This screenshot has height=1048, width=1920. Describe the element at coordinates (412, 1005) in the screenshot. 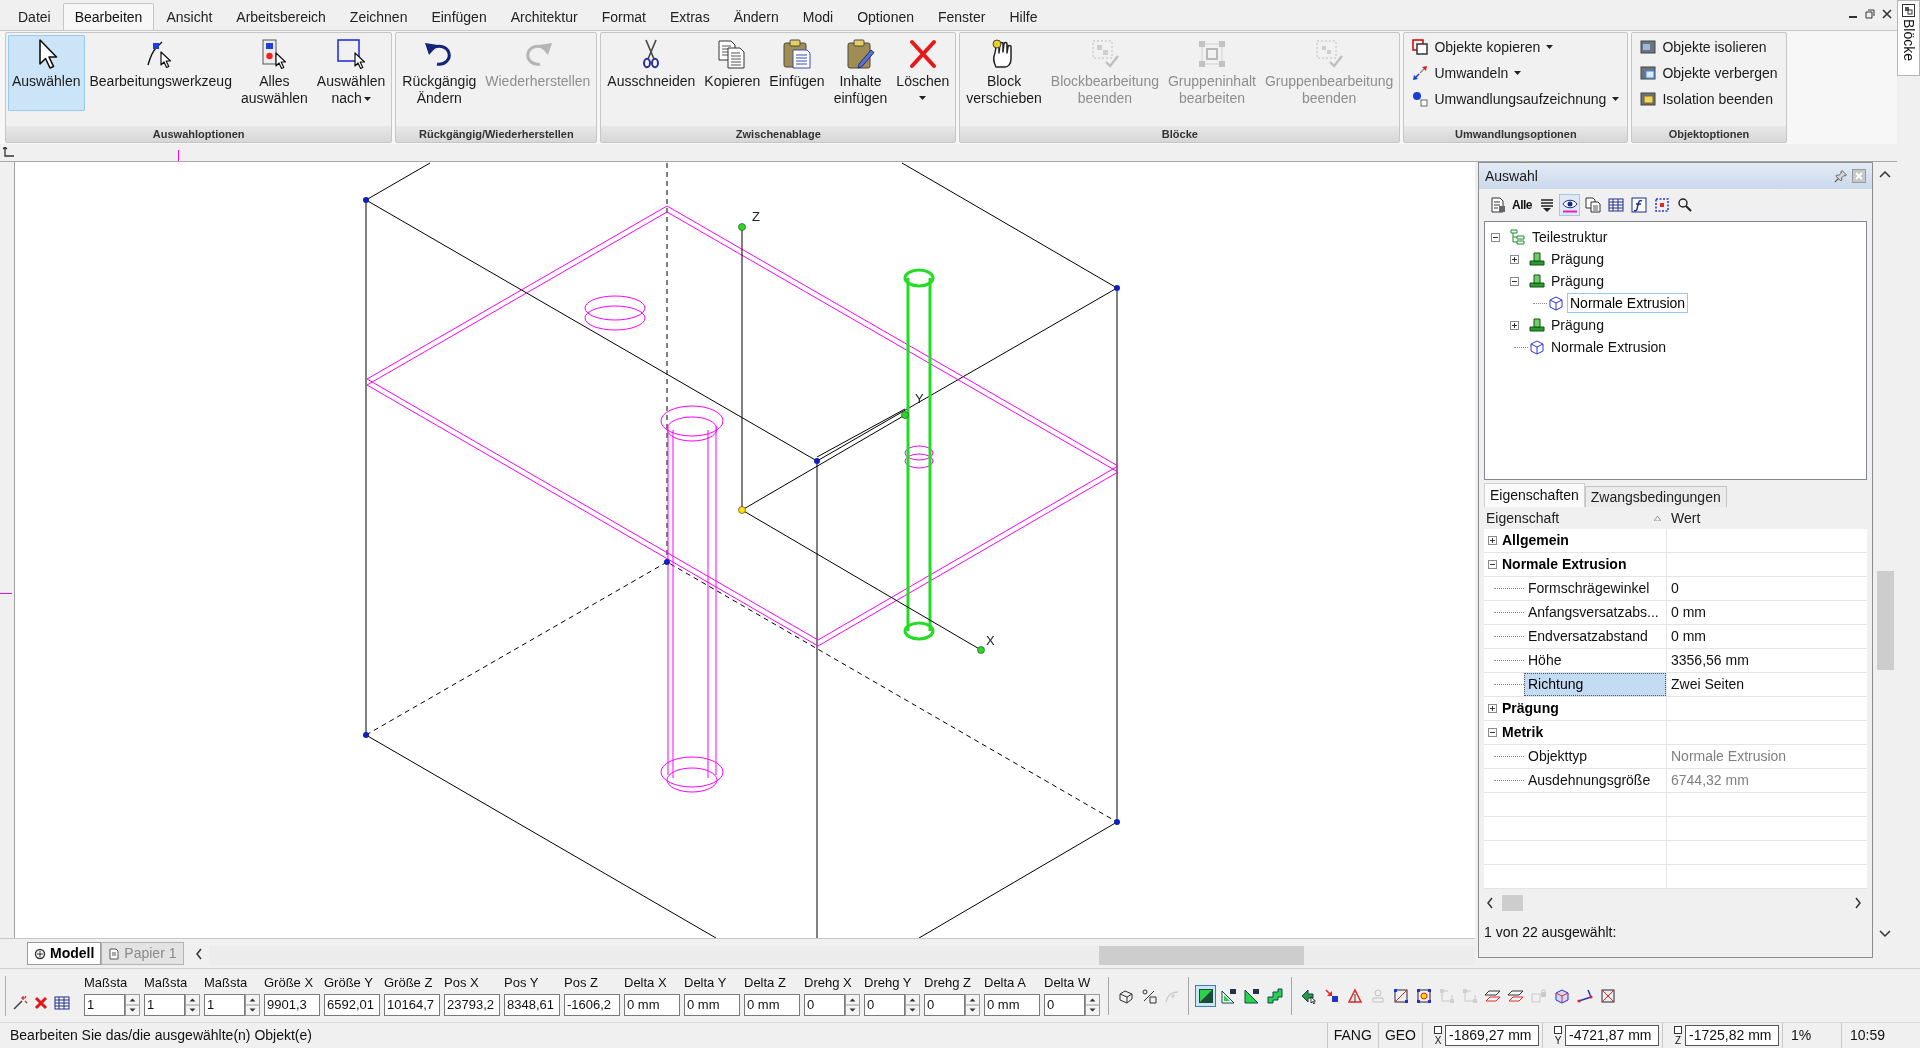

I see `value-field: 10164,7` at that location.